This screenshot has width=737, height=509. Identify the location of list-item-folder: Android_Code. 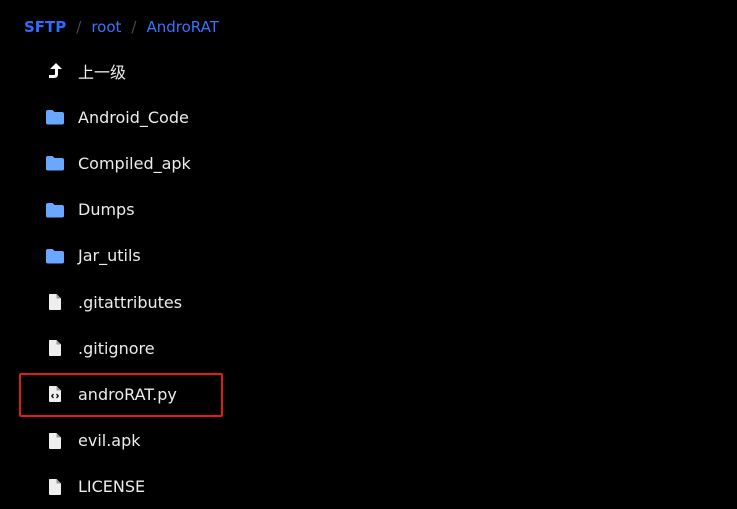
(368, 117).